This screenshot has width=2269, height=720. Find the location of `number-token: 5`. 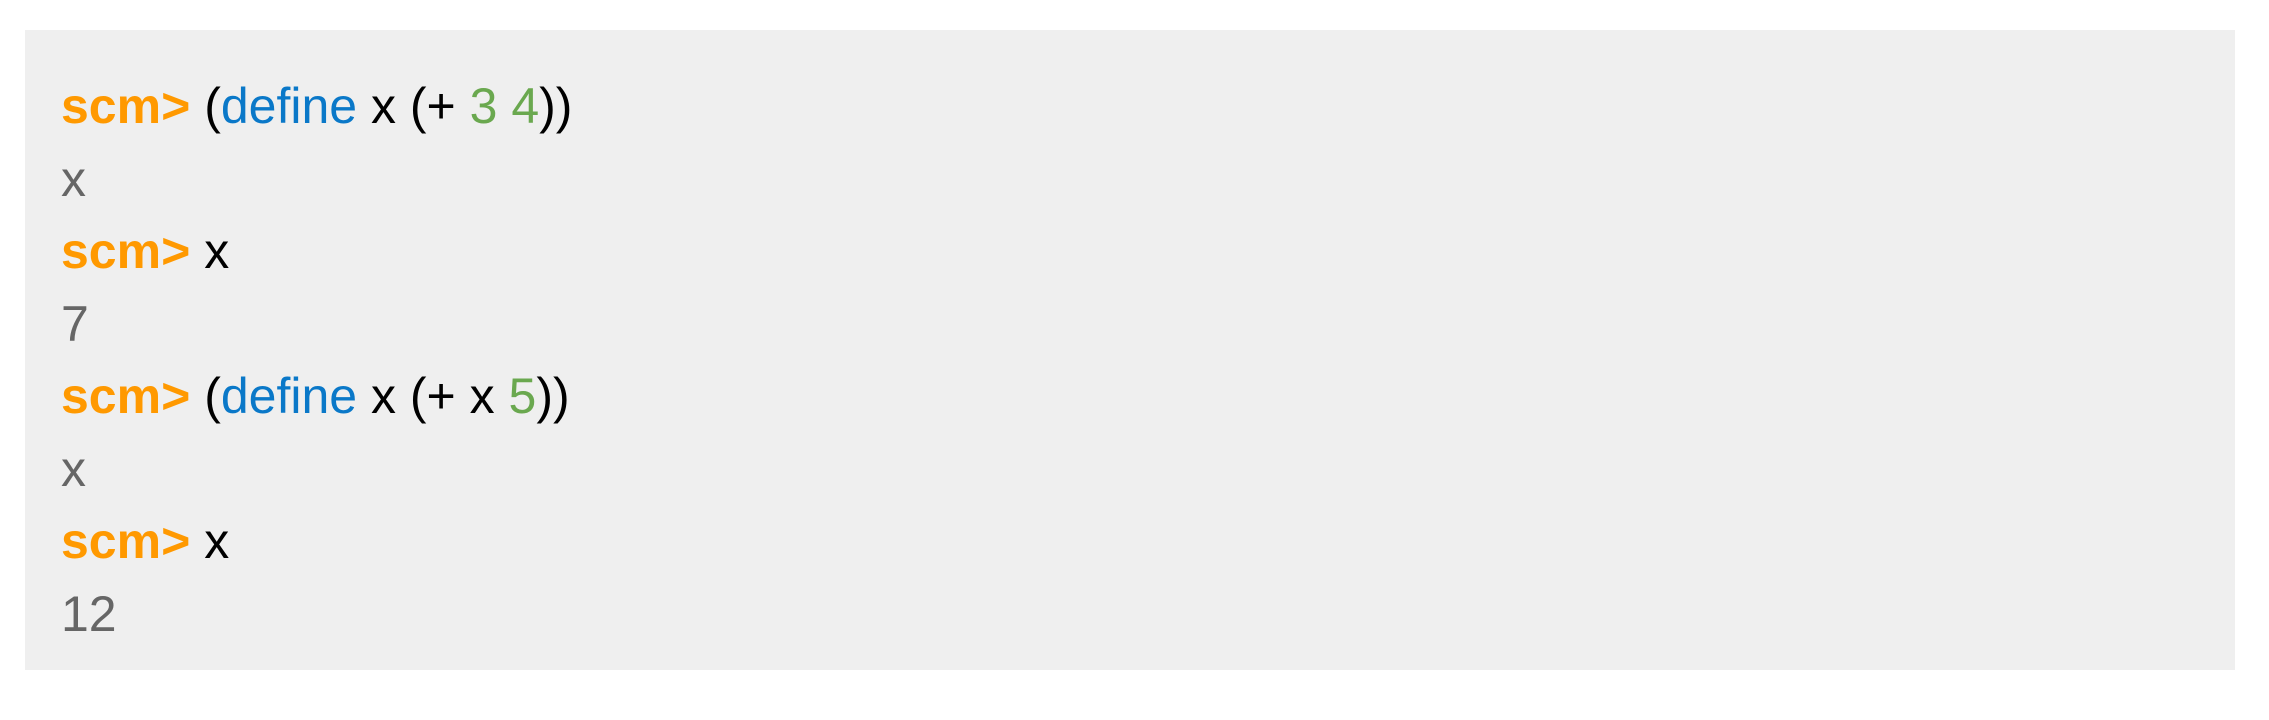

number-token: 5 is located at coordinates (522, 396).